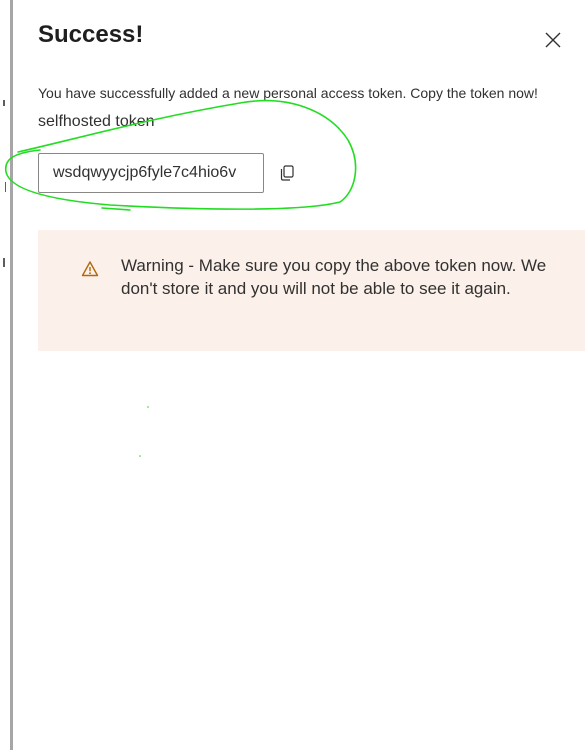 The image size is (585, 750). I want to click on token-name-label: selfhosted token, so click(96, 121).